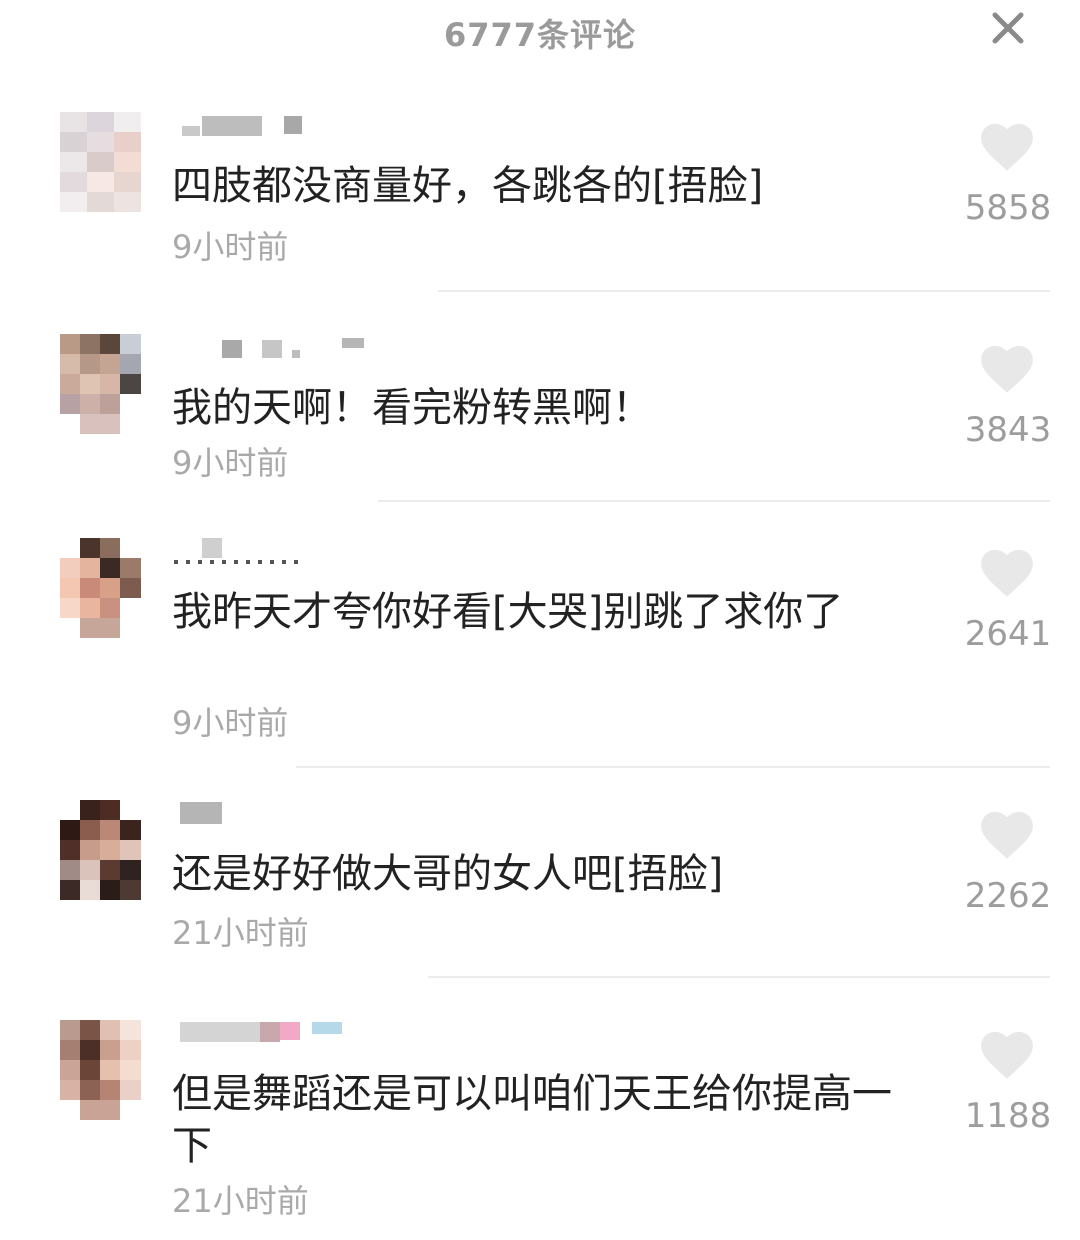 The image size is (1080, 1240). What do you see at coordinates (412, 408) in the screenshot?
I see `comment-text: 我的天啊！看完粉转黑啊！` at bounding box center [412, 408].